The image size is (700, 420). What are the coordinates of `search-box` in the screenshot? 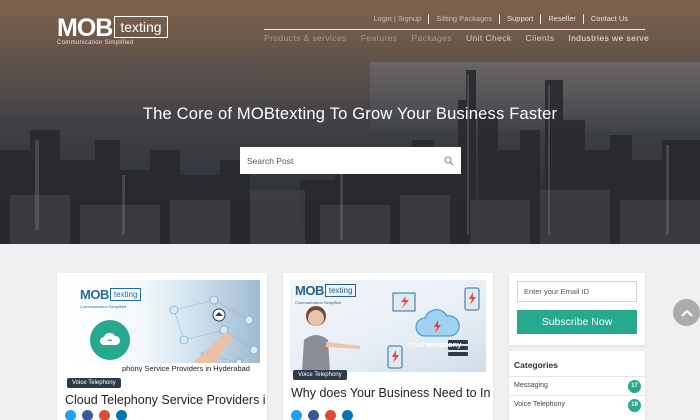 It's located at (350, 160).